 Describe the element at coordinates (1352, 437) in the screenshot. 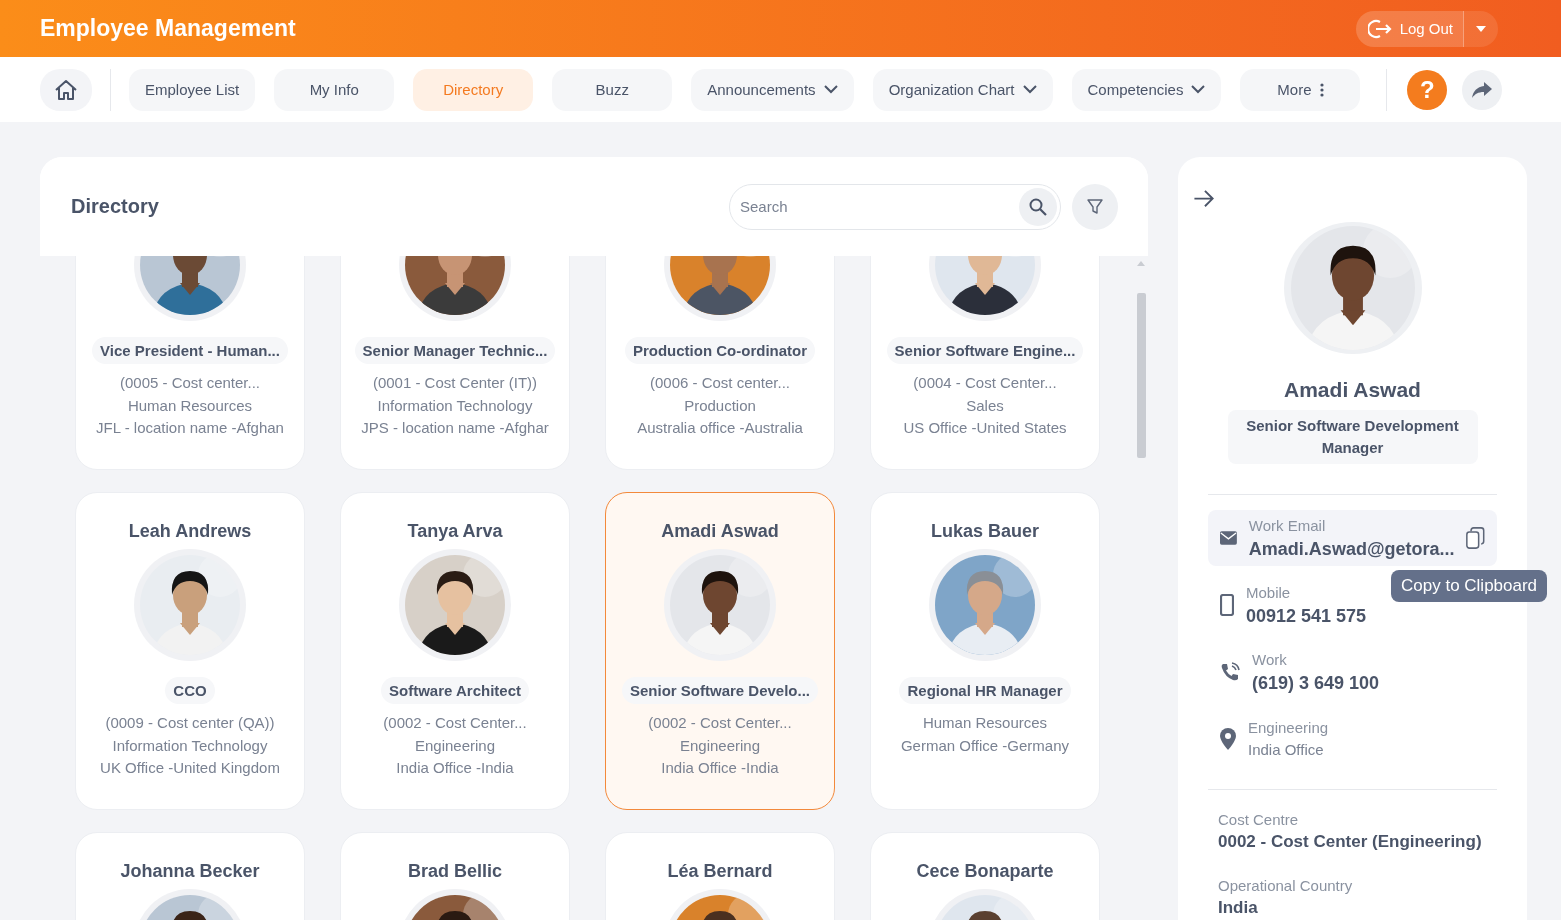

I see `job-title: Senior Software Development Manager` at that location.